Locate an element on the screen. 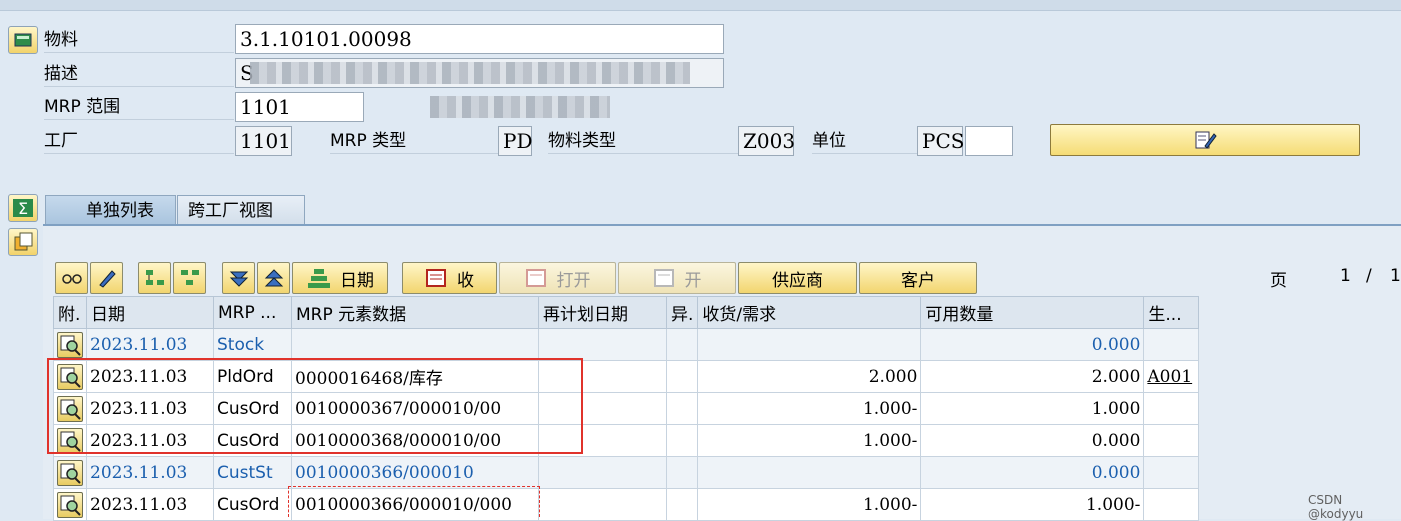 The height and width of the screenshot is (521, 1401). edit-row-button is located at coordinates (106, 278).